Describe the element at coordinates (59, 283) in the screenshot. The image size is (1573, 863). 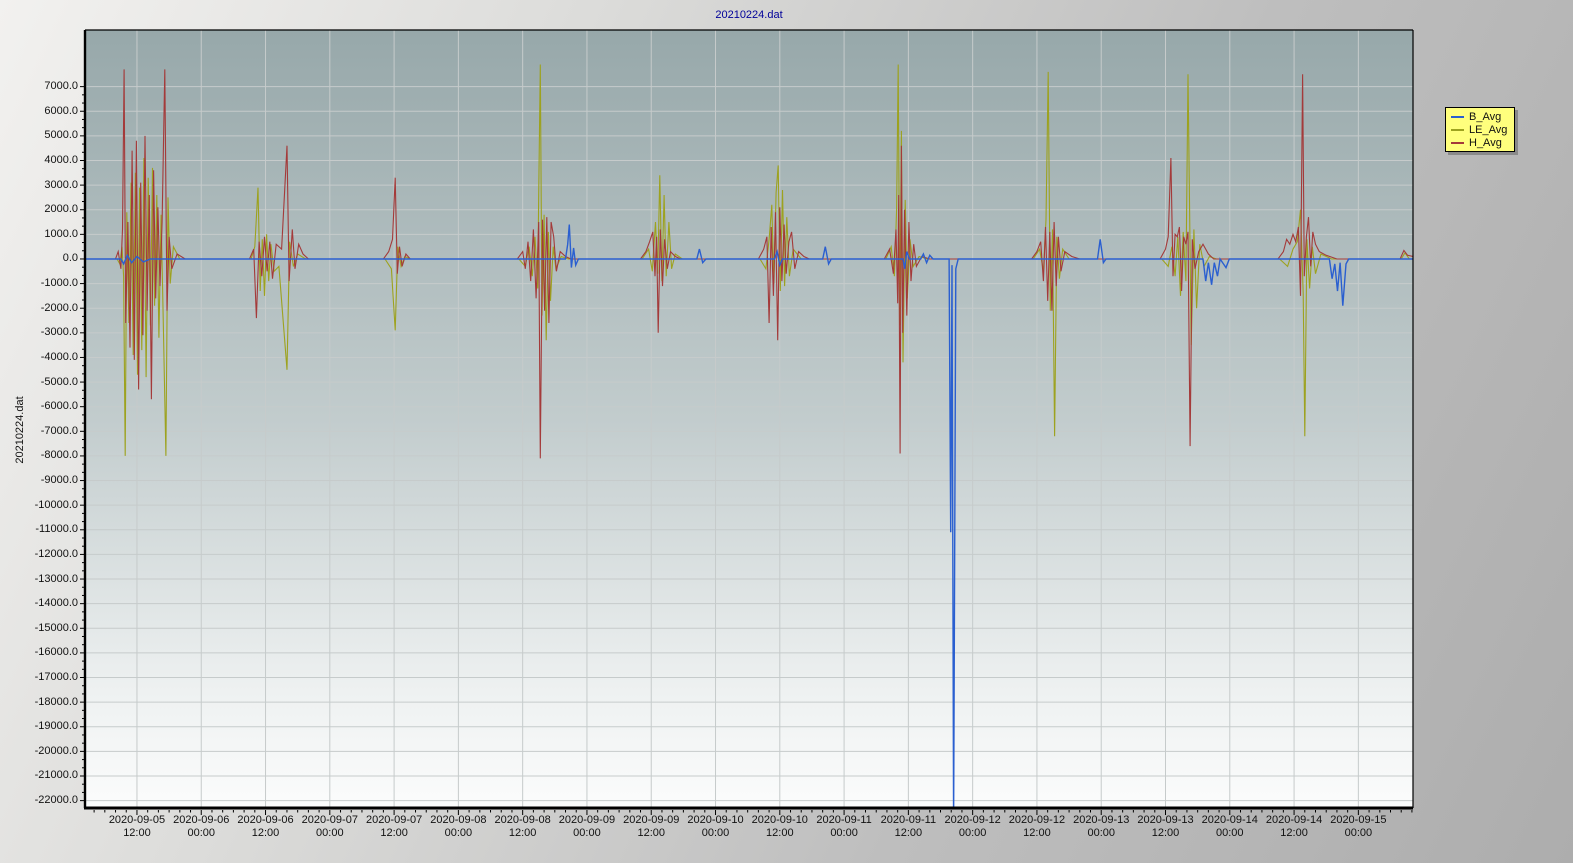
I see `y-axis-tick-label: -1000.0` at that location.